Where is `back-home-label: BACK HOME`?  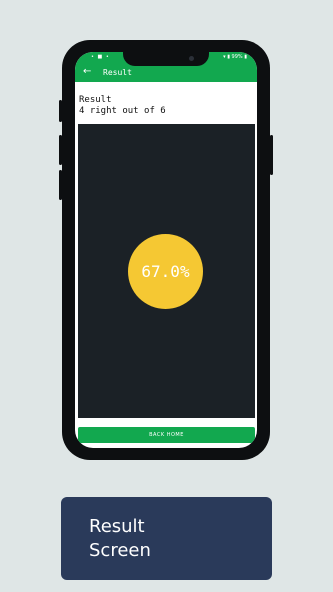 back-home-label: BACK HOME is located at coordinates (166, 435).